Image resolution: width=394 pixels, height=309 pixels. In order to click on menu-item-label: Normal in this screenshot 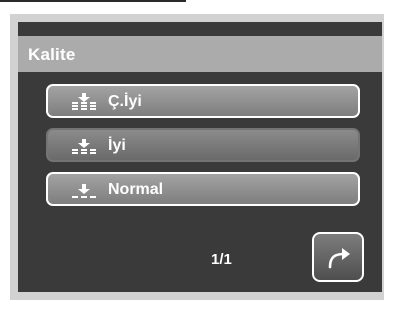, I will do `click(136, 189)`.